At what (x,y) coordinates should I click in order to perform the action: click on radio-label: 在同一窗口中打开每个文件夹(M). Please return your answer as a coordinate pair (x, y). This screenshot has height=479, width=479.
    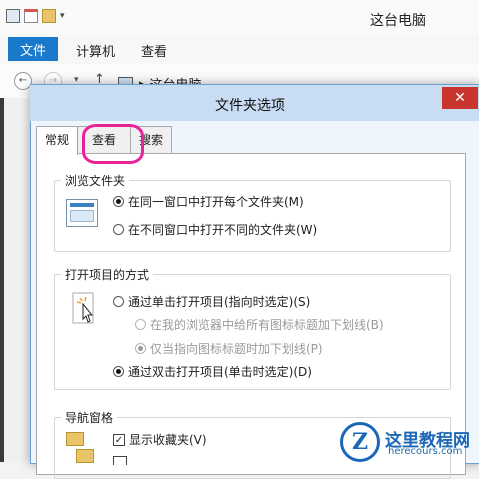
    Looking at the image, I should click on (216, 202).